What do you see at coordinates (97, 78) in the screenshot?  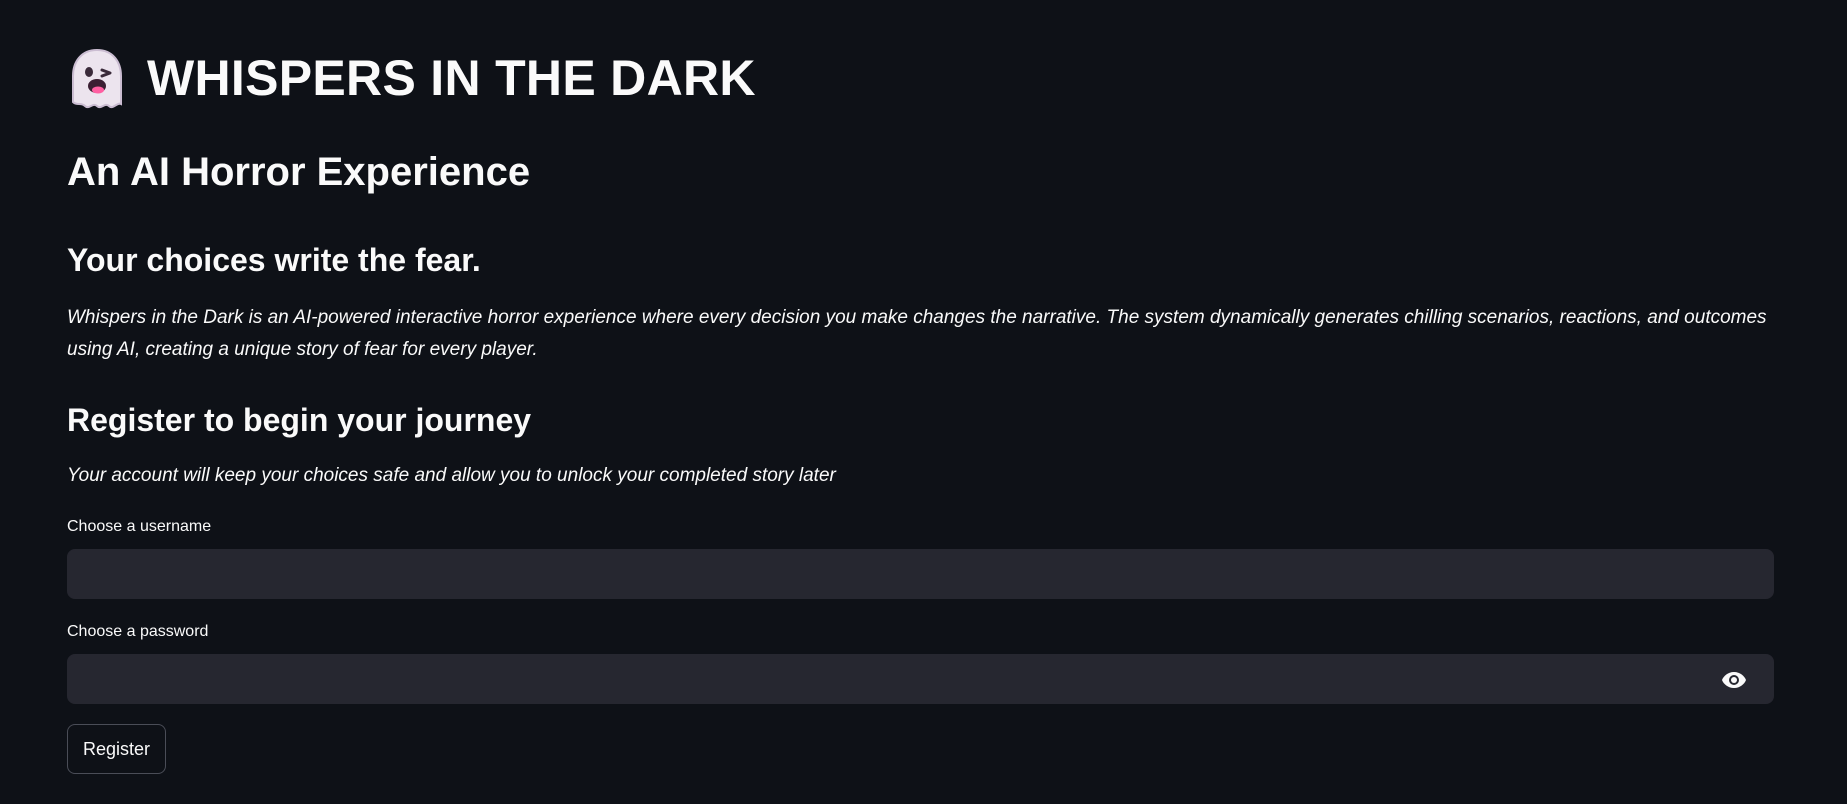 I see `ghost-icon` at bounding box center [97, 78].